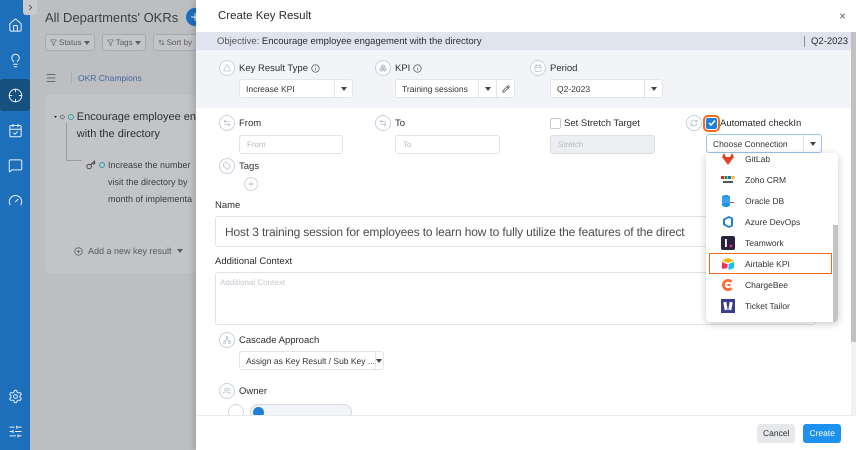  Describe the element at coordinates (296, 88) in the screenshot. I see `select-field: Increase KPI` at that location.